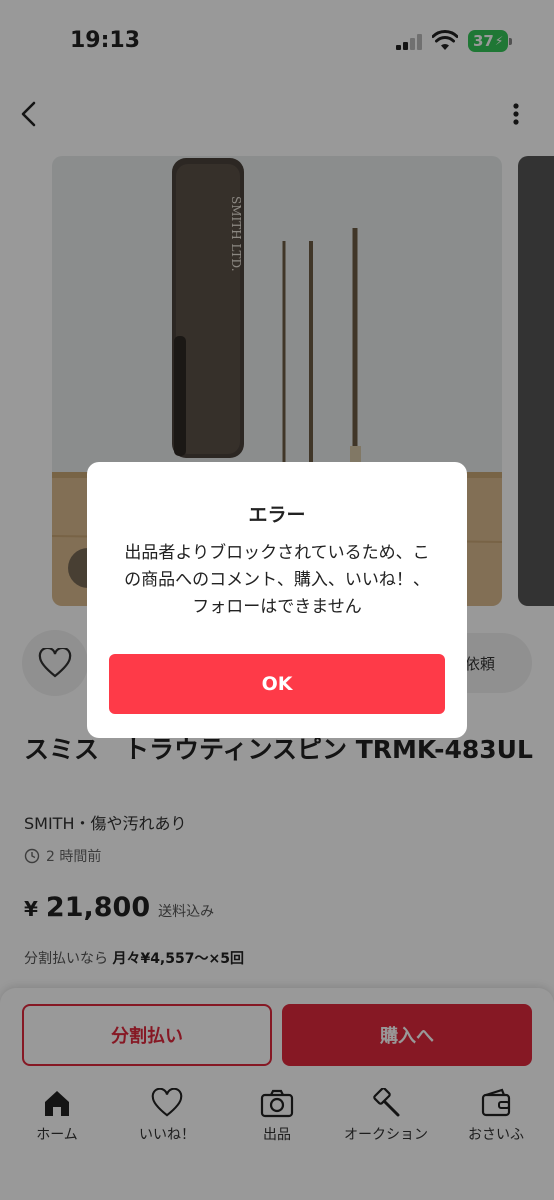 This screenshot has width=554, height=1200. I want to click on dialog-title: エラー, so click(277, 515).